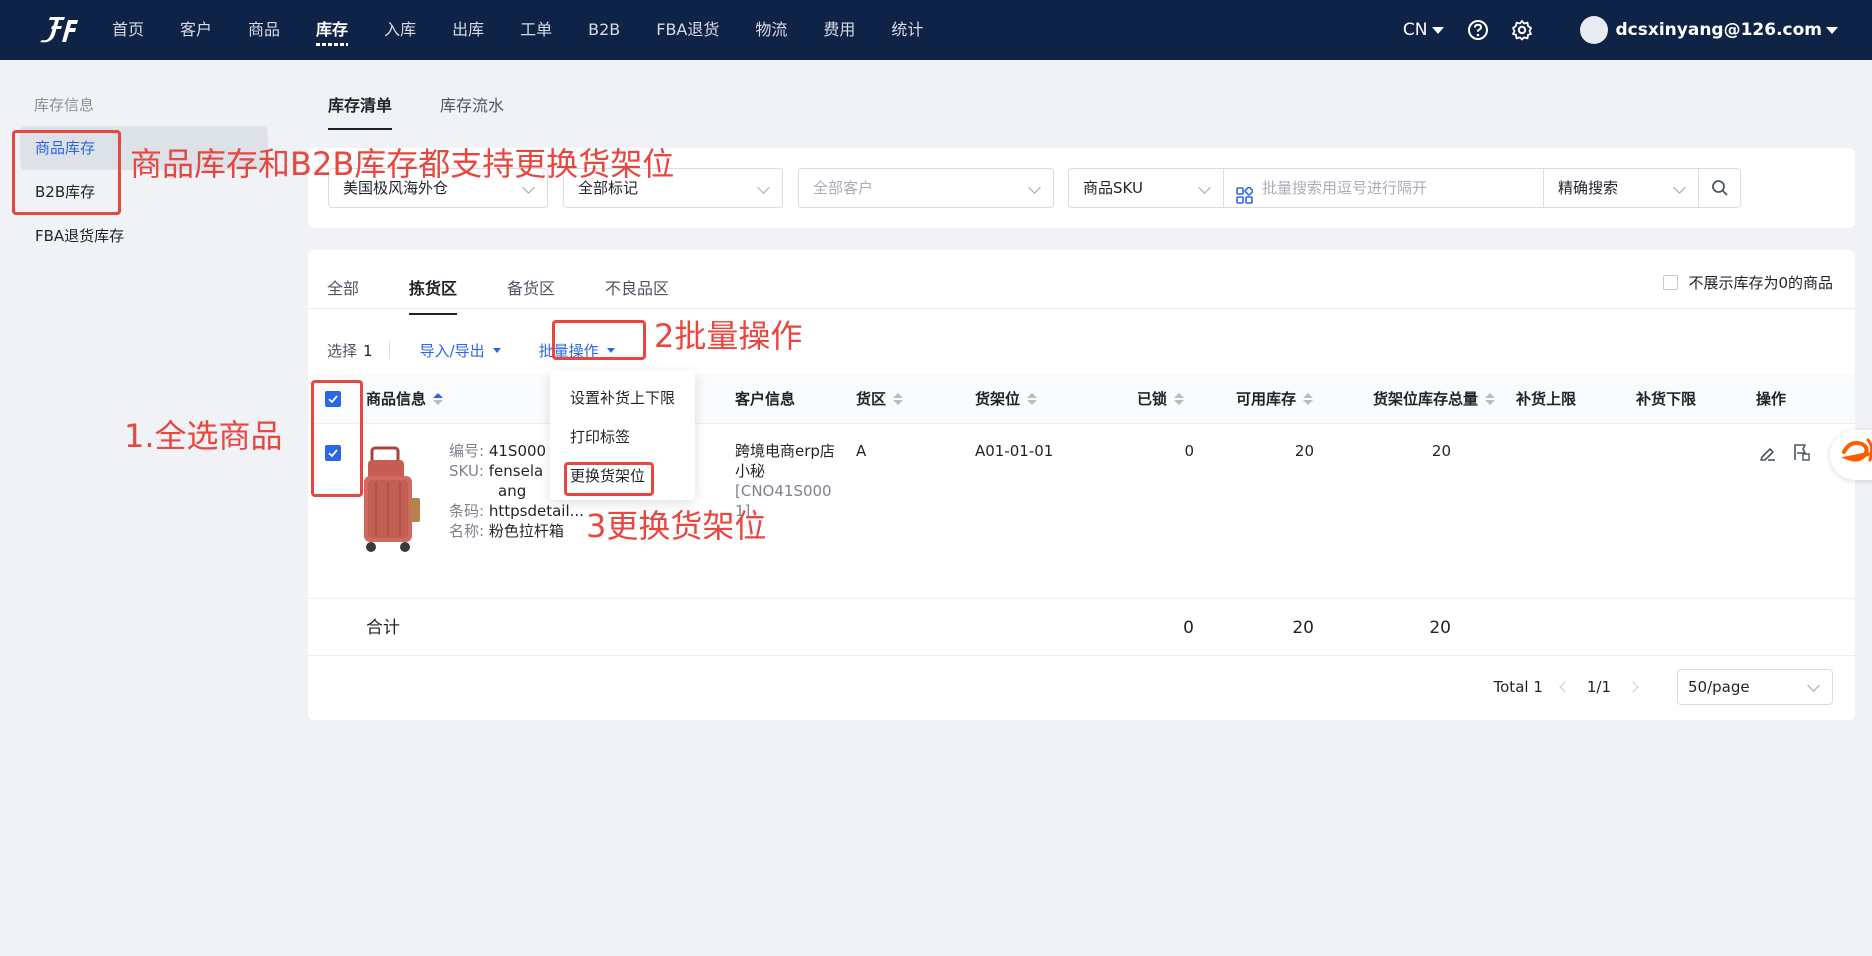  Describe the element at coordinates (395, 501) in the screenshot. I see `product-thumbnail` at that location.